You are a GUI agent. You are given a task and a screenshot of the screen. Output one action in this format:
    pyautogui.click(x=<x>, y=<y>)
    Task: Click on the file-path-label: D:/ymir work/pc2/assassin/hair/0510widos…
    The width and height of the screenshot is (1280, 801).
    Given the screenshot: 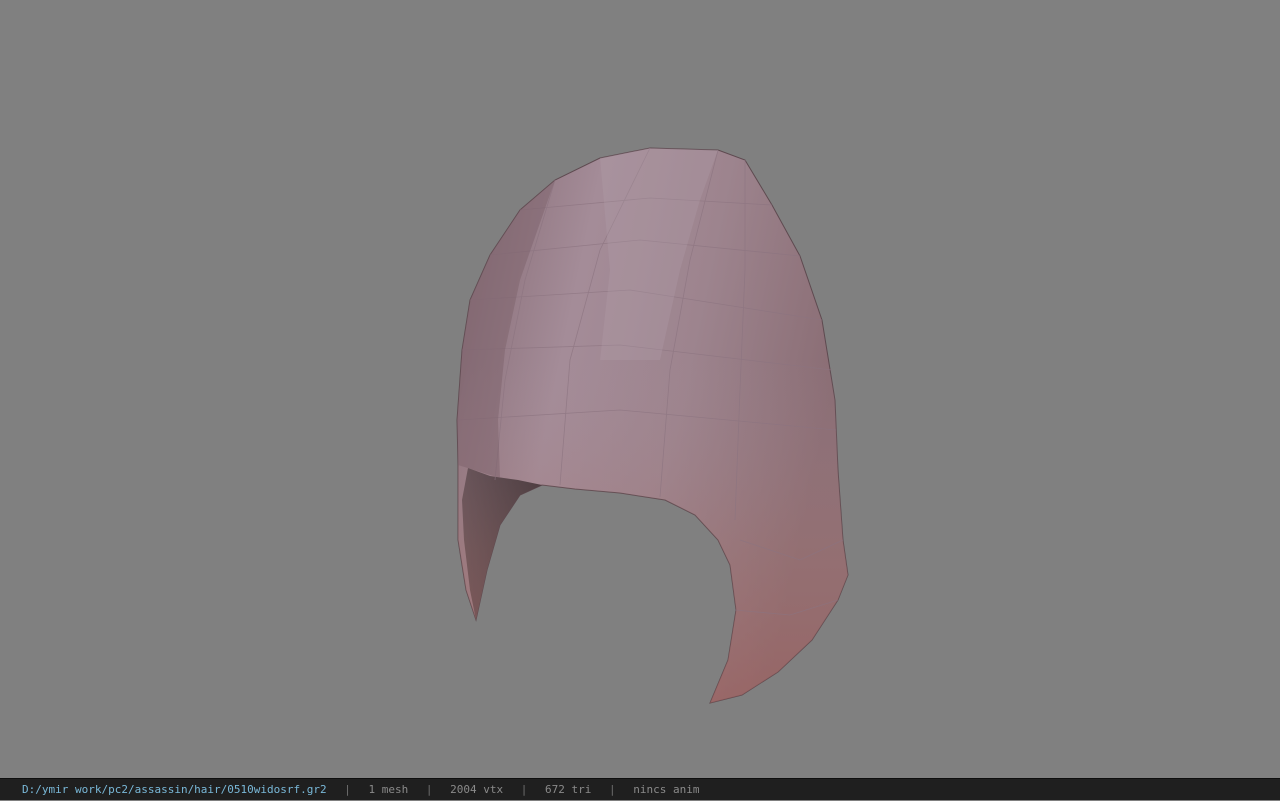 What is the action you would take?
    pyautogui.click(x=174, y=789)
    